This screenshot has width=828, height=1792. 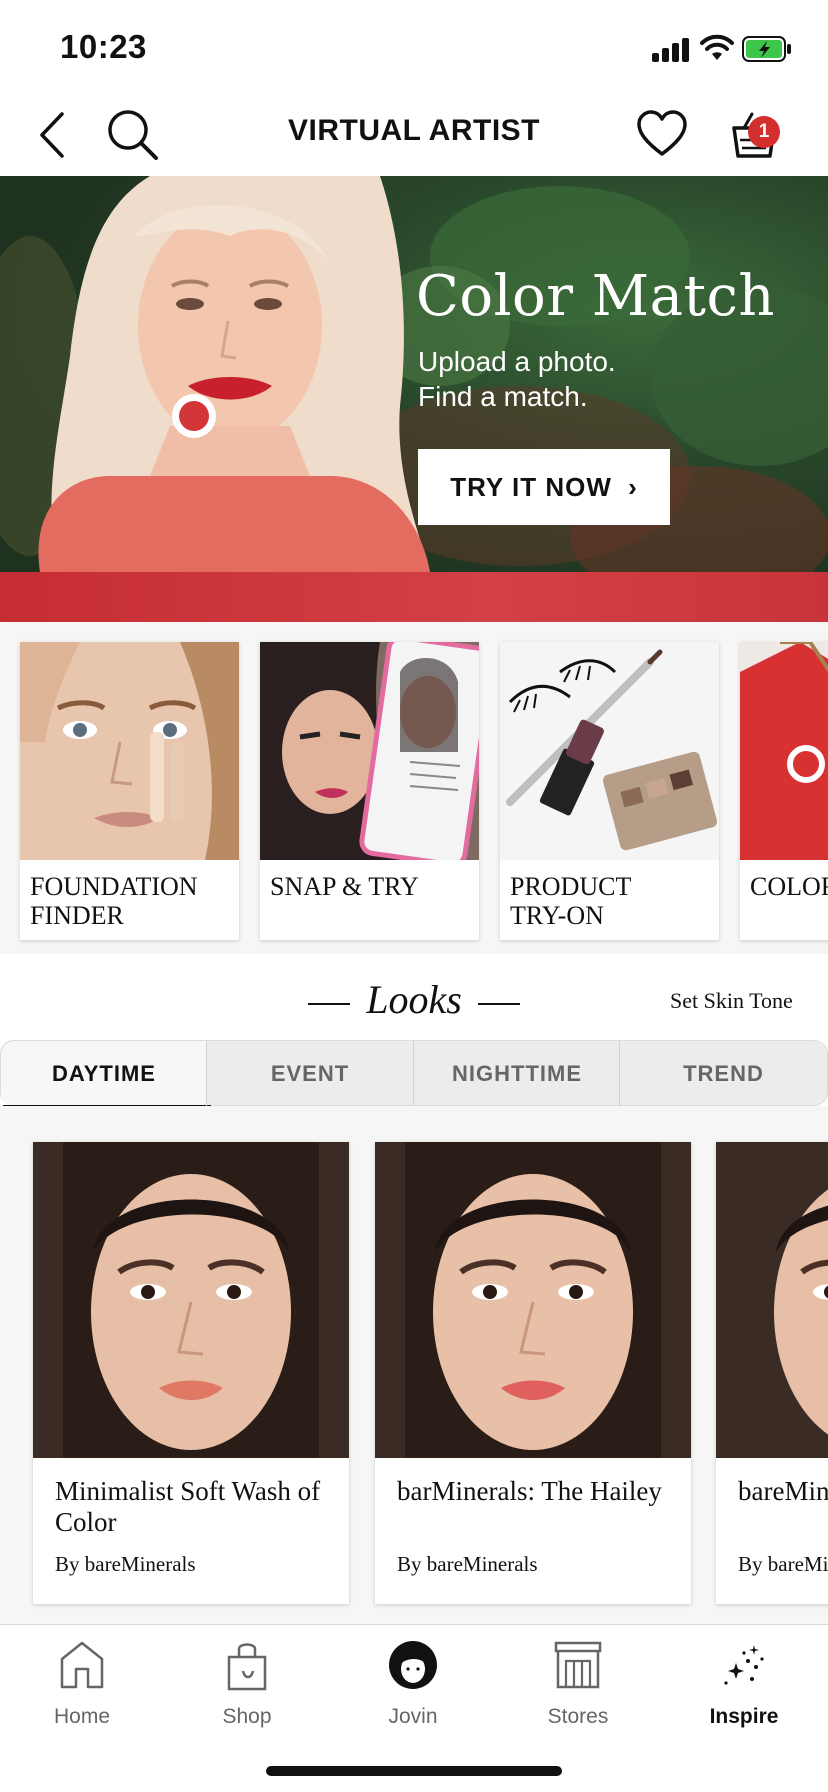 I want to click on hero-title: Color Match, so click(x=595, y=296).